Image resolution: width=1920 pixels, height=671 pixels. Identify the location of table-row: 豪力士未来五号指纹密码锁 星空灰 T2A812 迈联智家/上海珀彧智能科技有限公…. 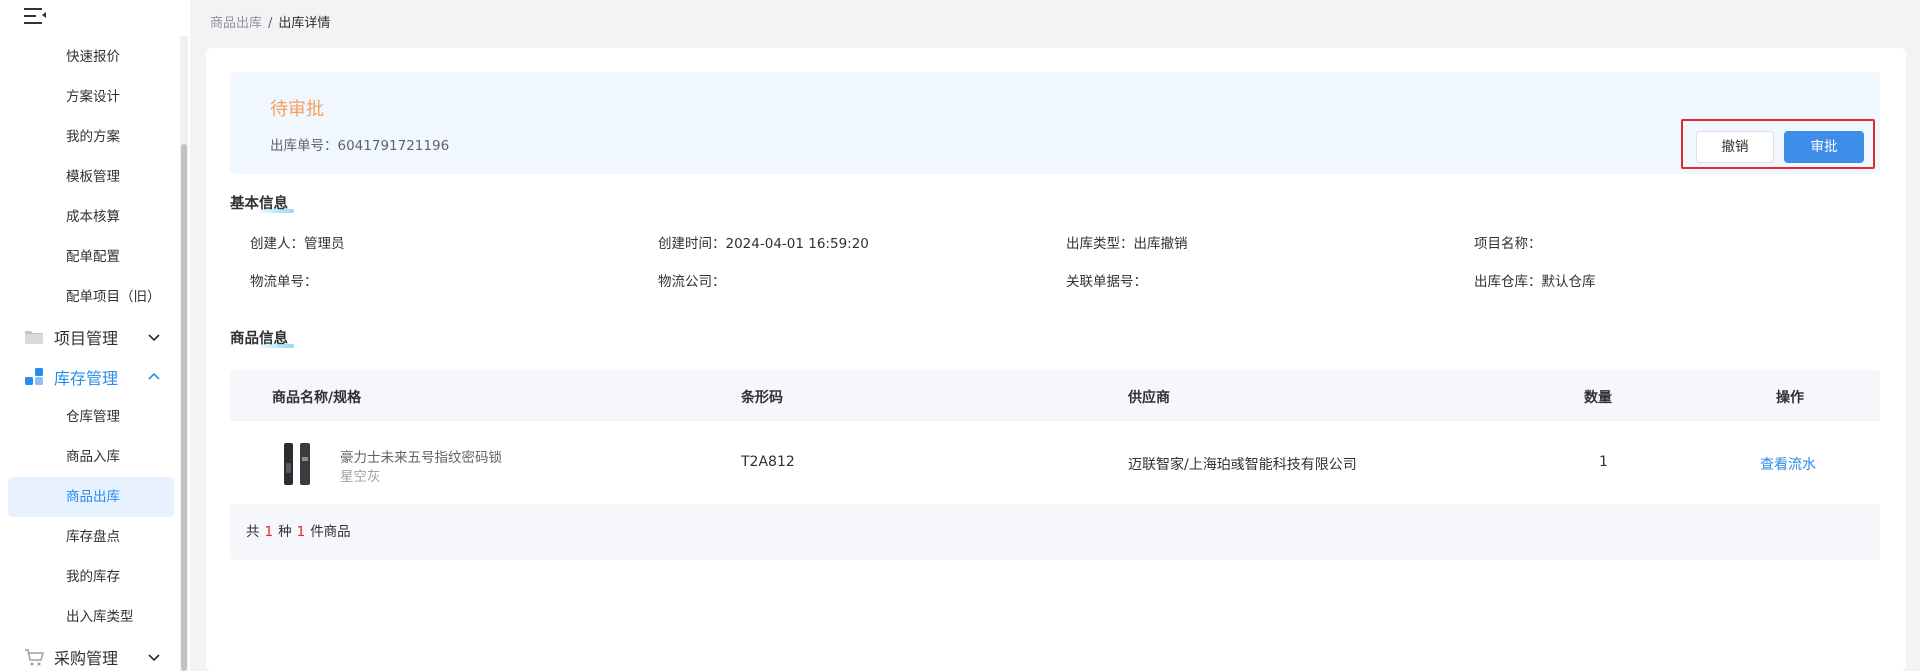
(1055, 462).